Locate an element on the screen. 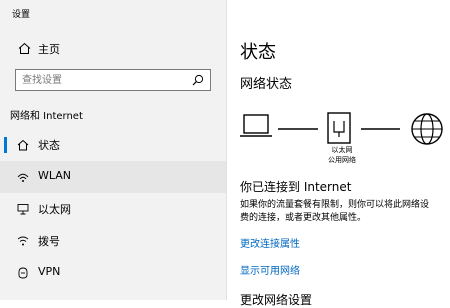 The width and height of the screenshot is (450, 308). sidebar-item-label: 状态 is located at coordinates (49, 145).